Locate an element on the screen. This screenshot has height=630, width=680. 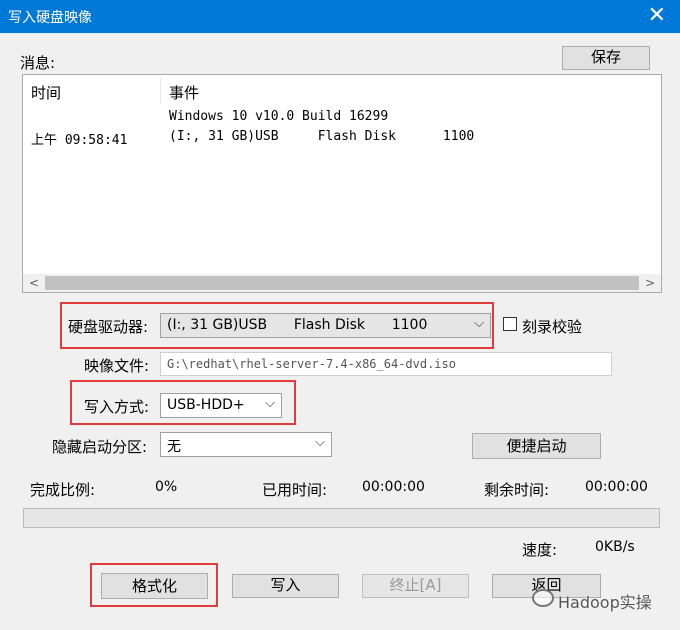
wechat-icon is located at coordinates (543, 598).